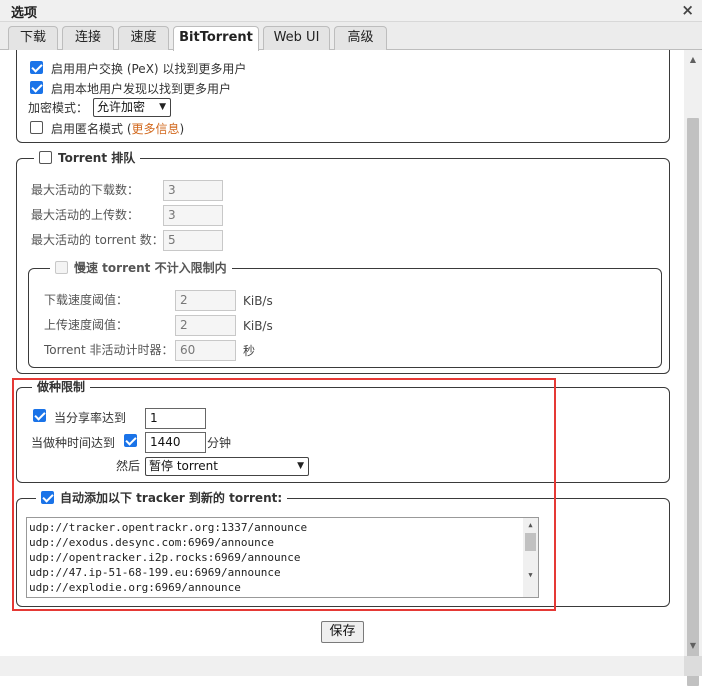  Describe the element at coordinates (121, 107) in the screenshot. I see `encryption-value: 允许加密` at that location.